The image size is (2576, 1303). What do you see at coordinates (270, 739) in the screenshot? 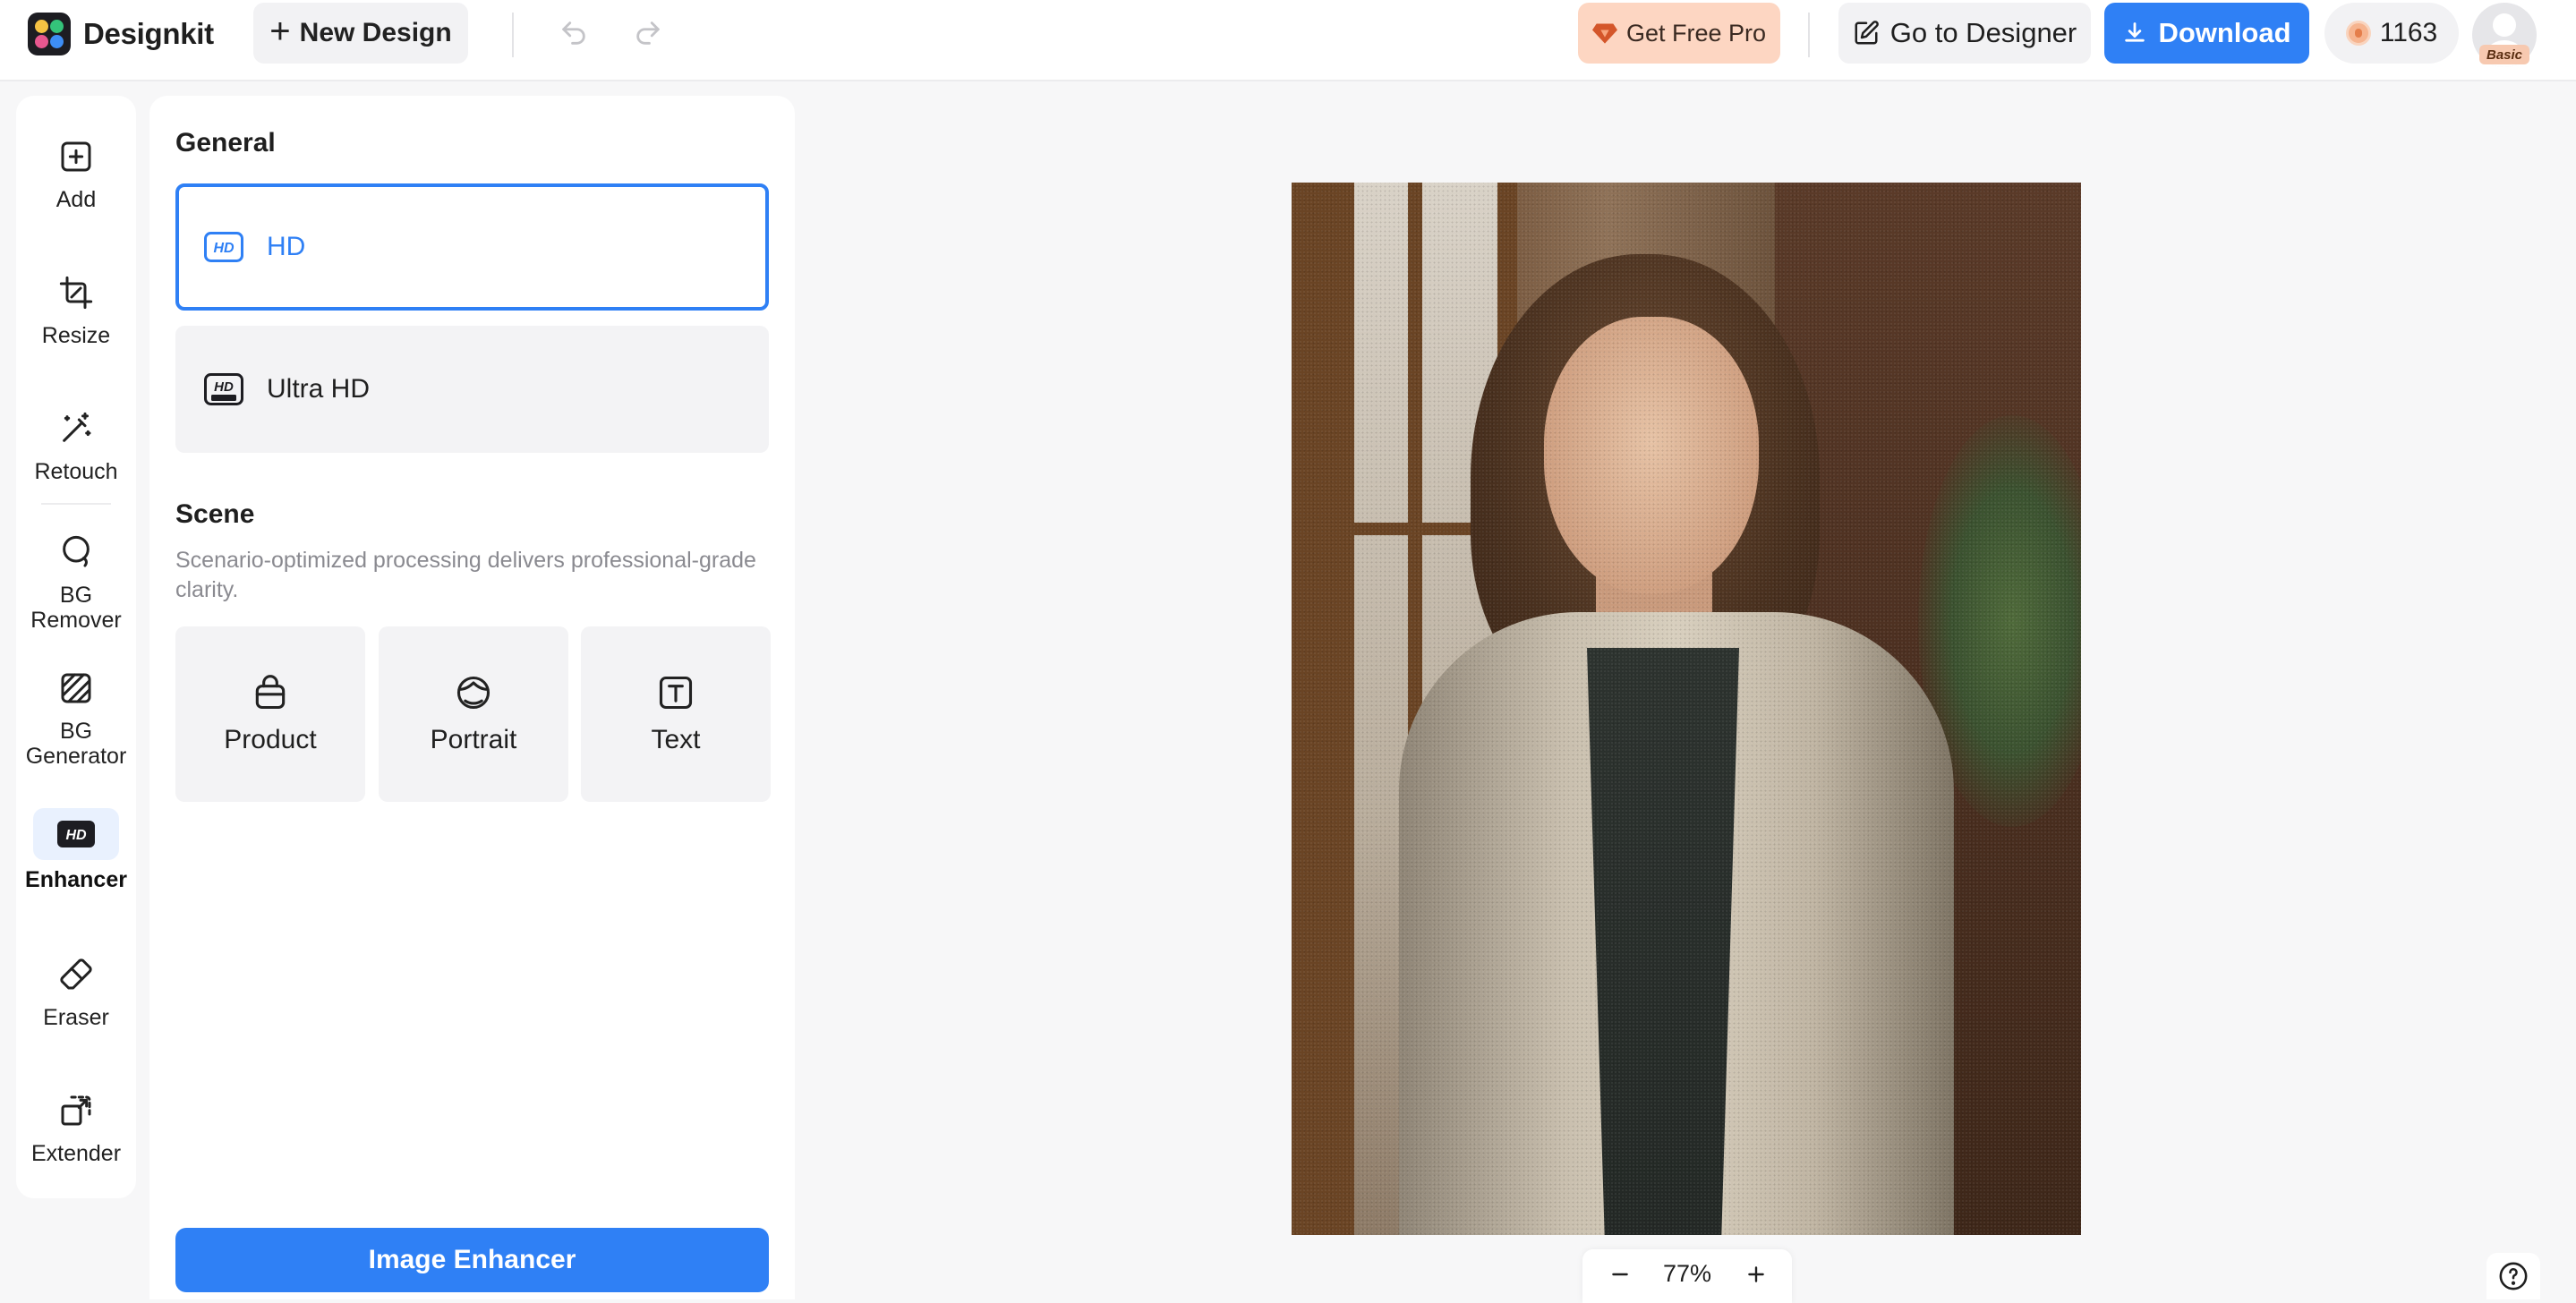
I see `scene-label: Product` at bounding box center [270, 739].